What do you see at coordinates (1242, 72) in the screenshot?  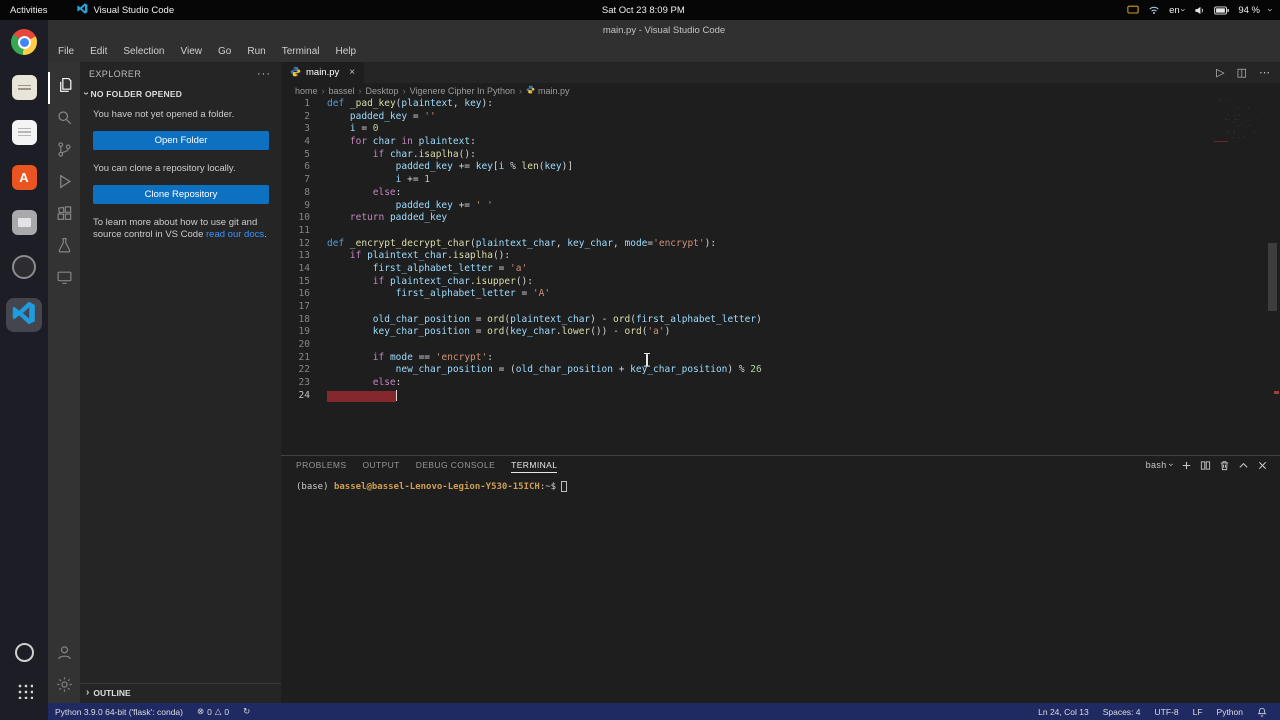 I see `split-editor-icon: ◫` at bounding box center [1242, 72].